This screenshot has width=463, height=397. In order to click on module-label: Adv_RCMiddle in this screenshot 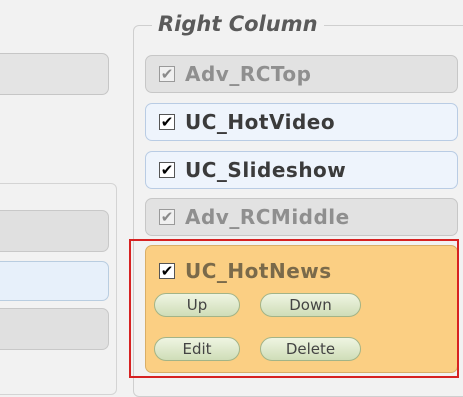, I will do `click(267, 217)`.